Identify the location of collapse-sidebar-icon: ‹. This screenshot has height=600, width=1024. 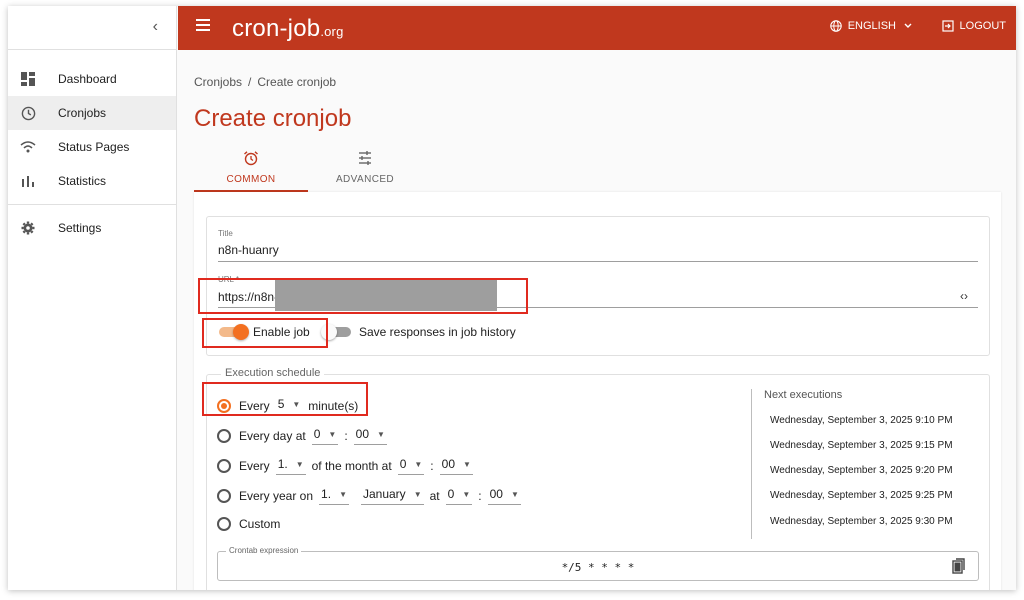
(155, 27).